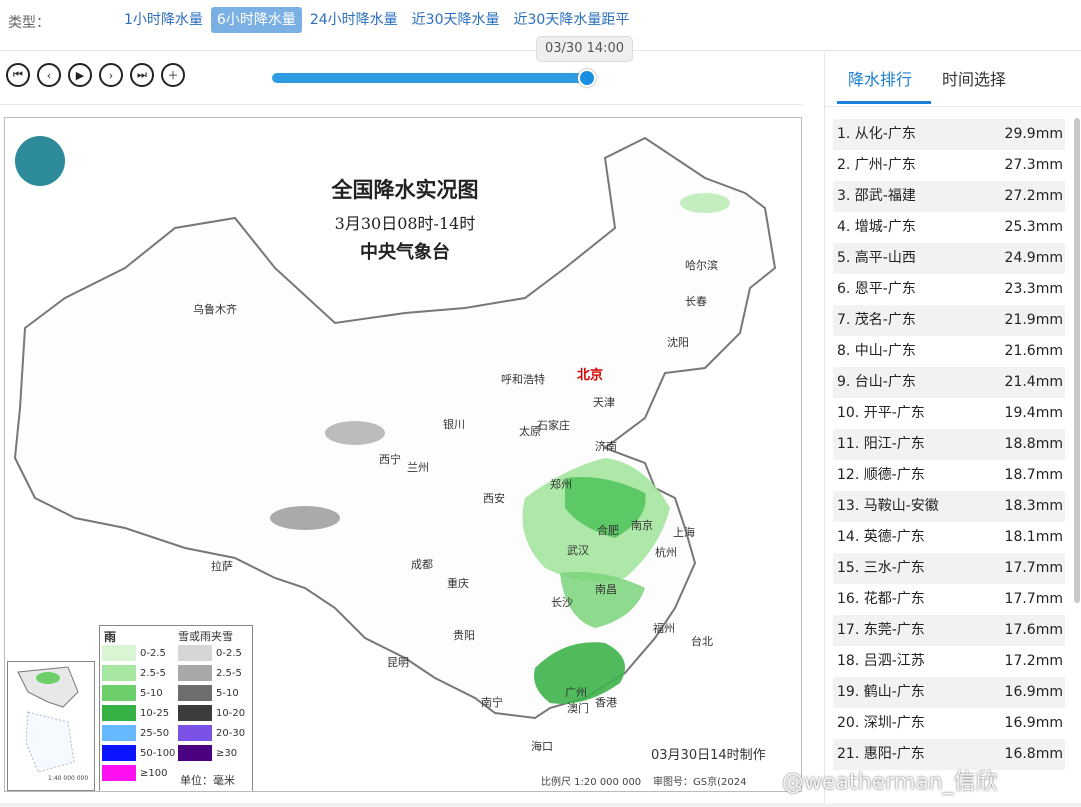  Describe the element at coordinates (949, 320) in the screenshot. I see `ranking-row: 7. 茂名-广东 21.9mm` at that location.